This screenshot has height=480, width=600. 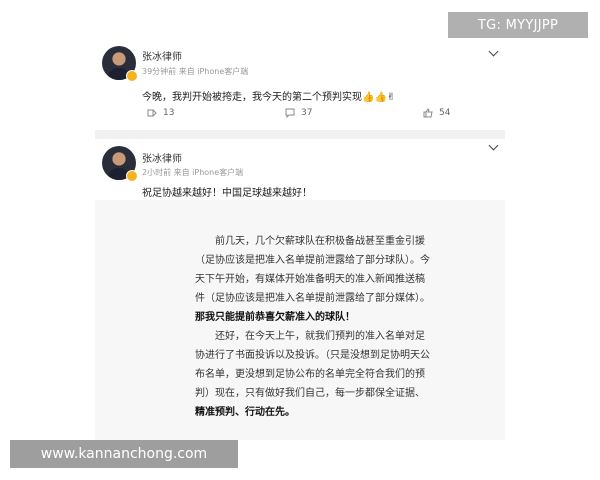 What do you see at coordinates (312, 260) in the screenshot?
I see `doc-line: （足协应该是把准入名单提前泄露给了部分球队）。今` at bounding box center [312, 260].